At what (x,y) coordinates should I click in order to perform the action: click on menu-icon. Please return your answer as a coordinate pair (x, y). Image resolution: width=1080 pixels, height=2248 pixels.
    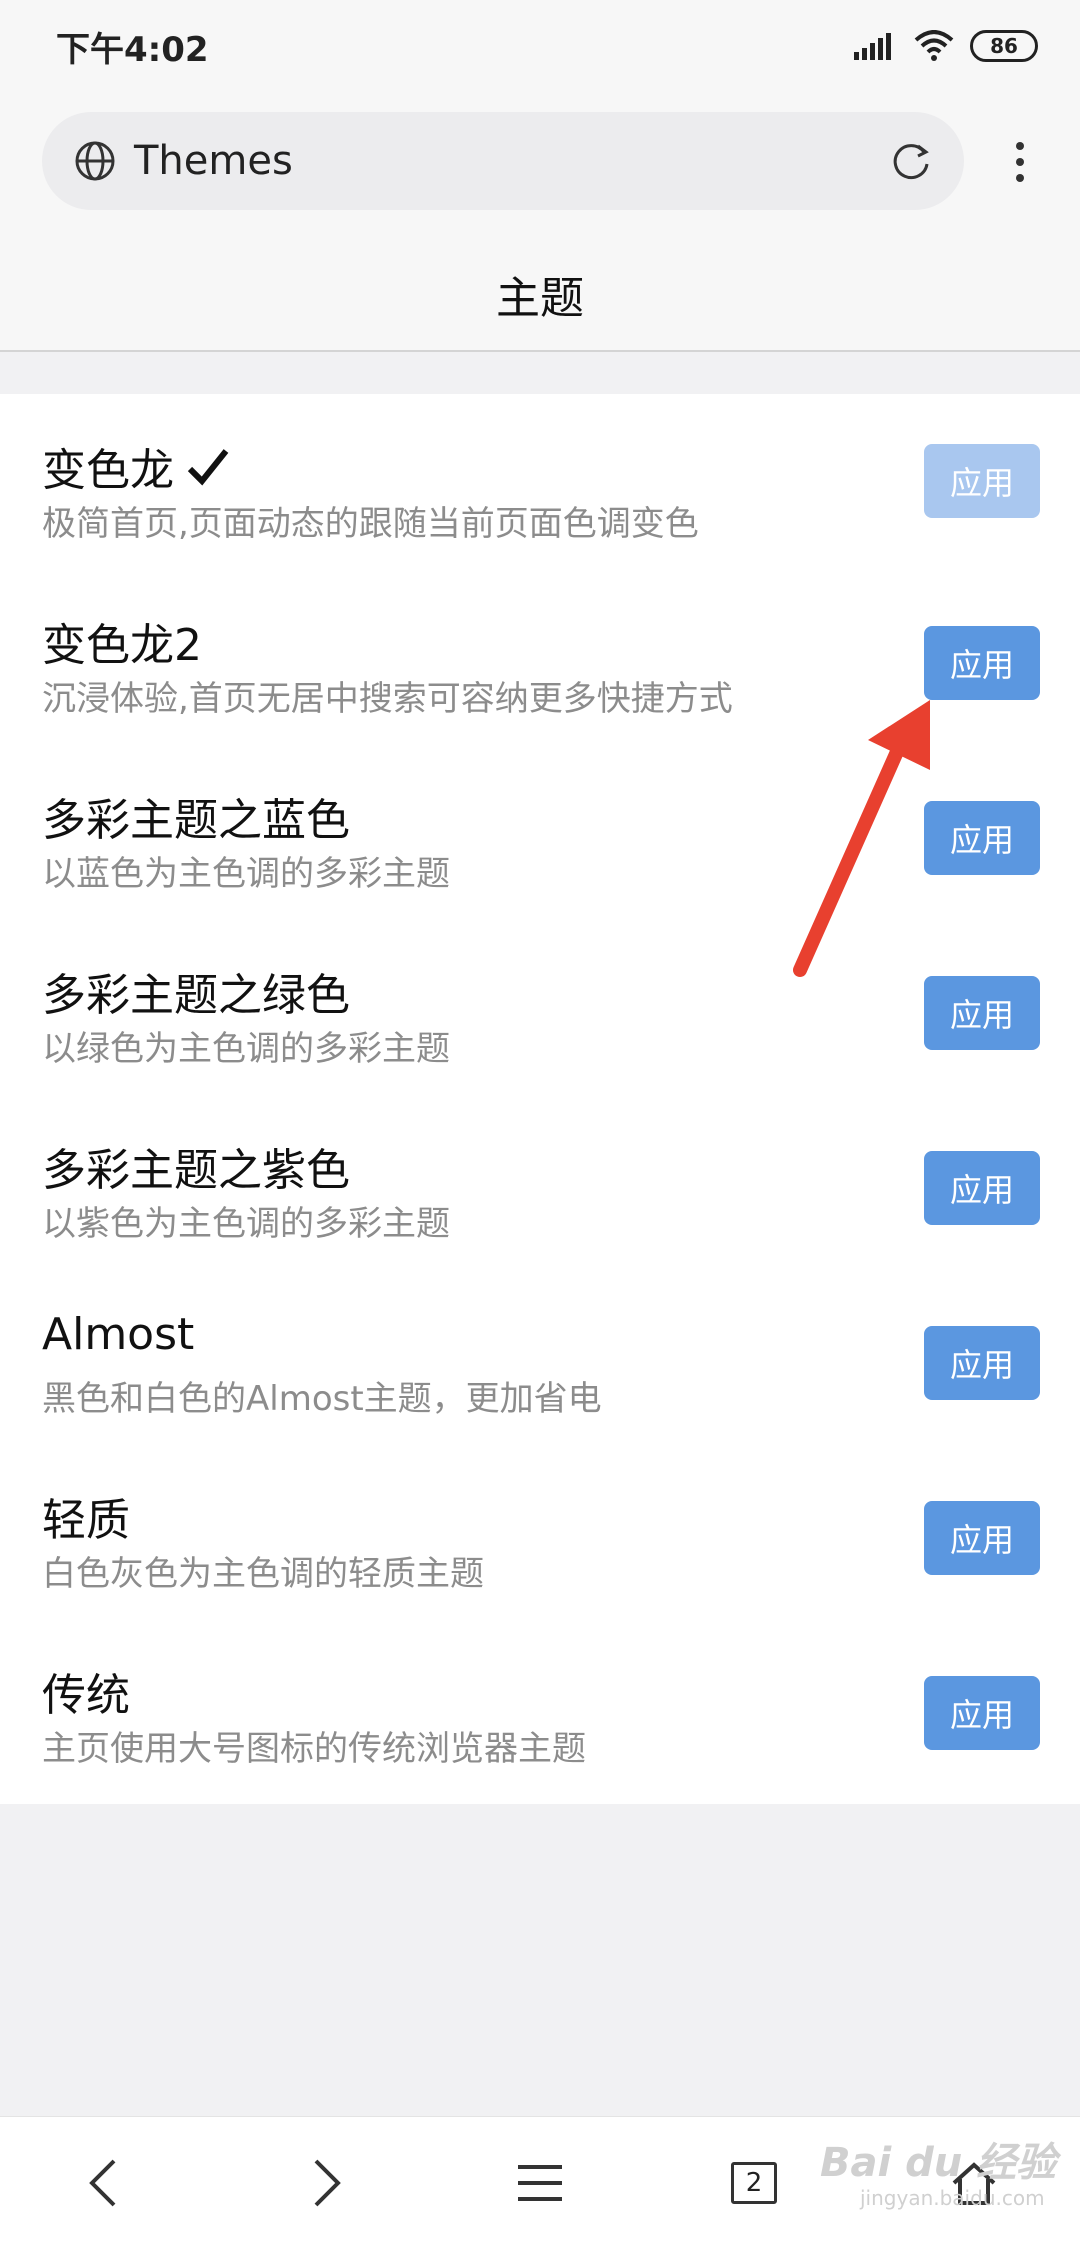
    Looking at the image, I should click on (540, 2183).